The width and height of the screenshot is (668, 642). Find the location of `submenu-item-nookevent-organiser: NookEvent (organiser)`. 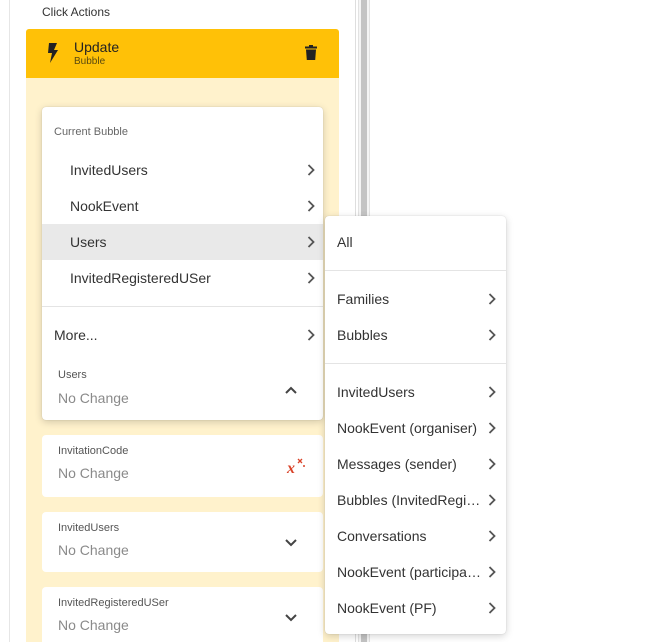

submenu-item-nookevent-organiser: NookEvent (organiser) is located at coordinates (415, 428).